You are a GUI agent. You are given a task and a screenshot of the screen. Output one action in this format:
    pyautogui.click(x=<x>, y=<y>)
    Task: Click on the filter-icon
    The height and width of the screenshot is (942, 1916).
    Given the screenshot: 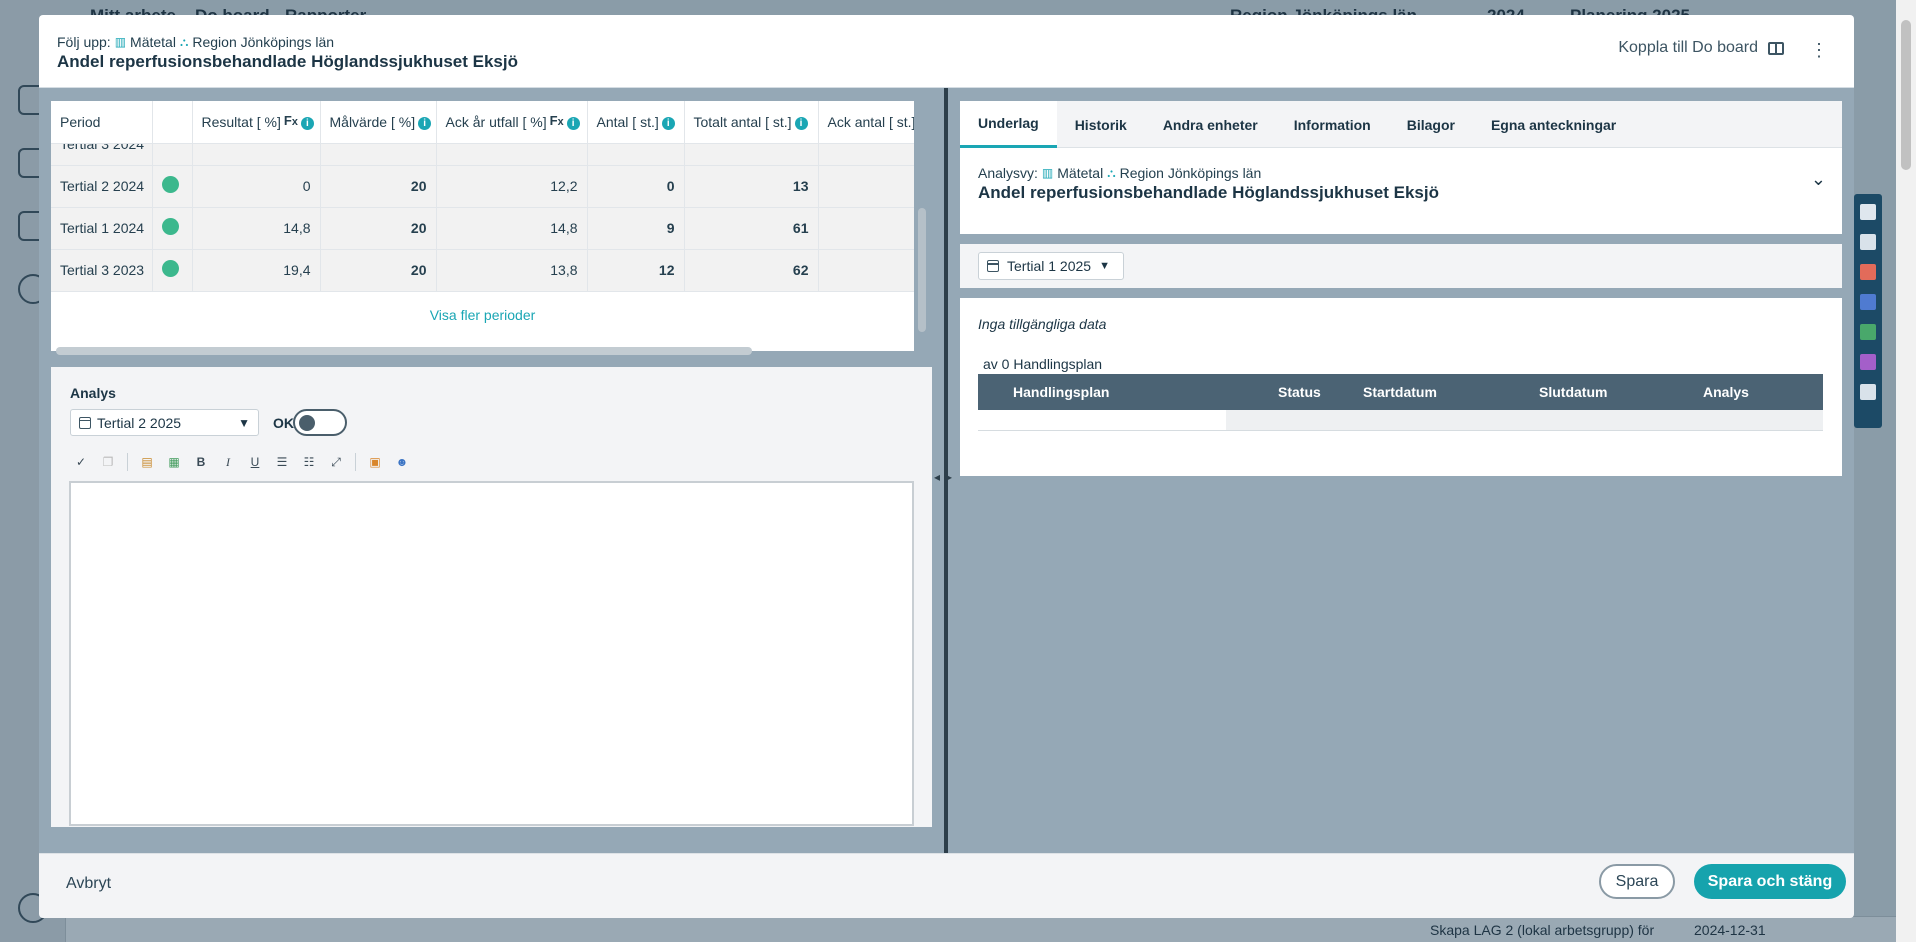 What is the action you would take?
    pyautogui.click(x=1868, y=212)
    